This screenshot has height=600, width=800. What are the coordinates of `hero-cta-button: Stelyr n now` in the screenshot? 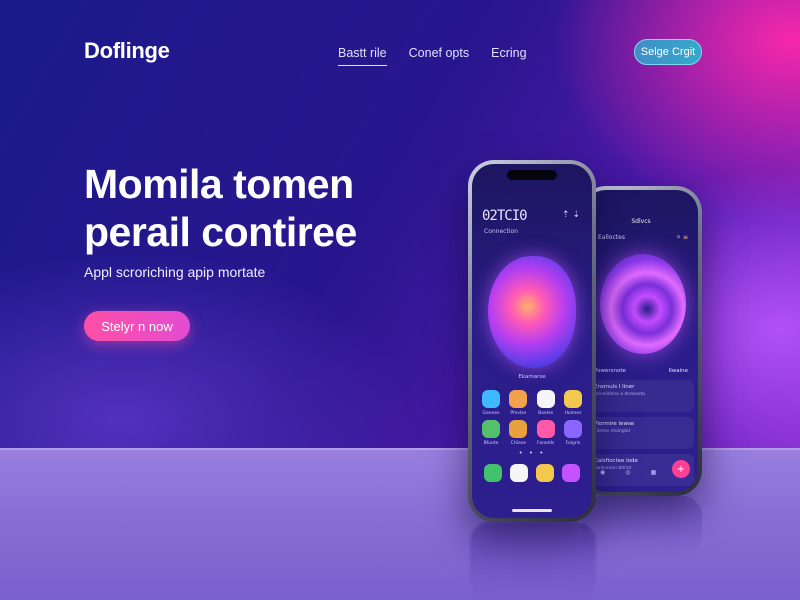 It's located at (137, 326).